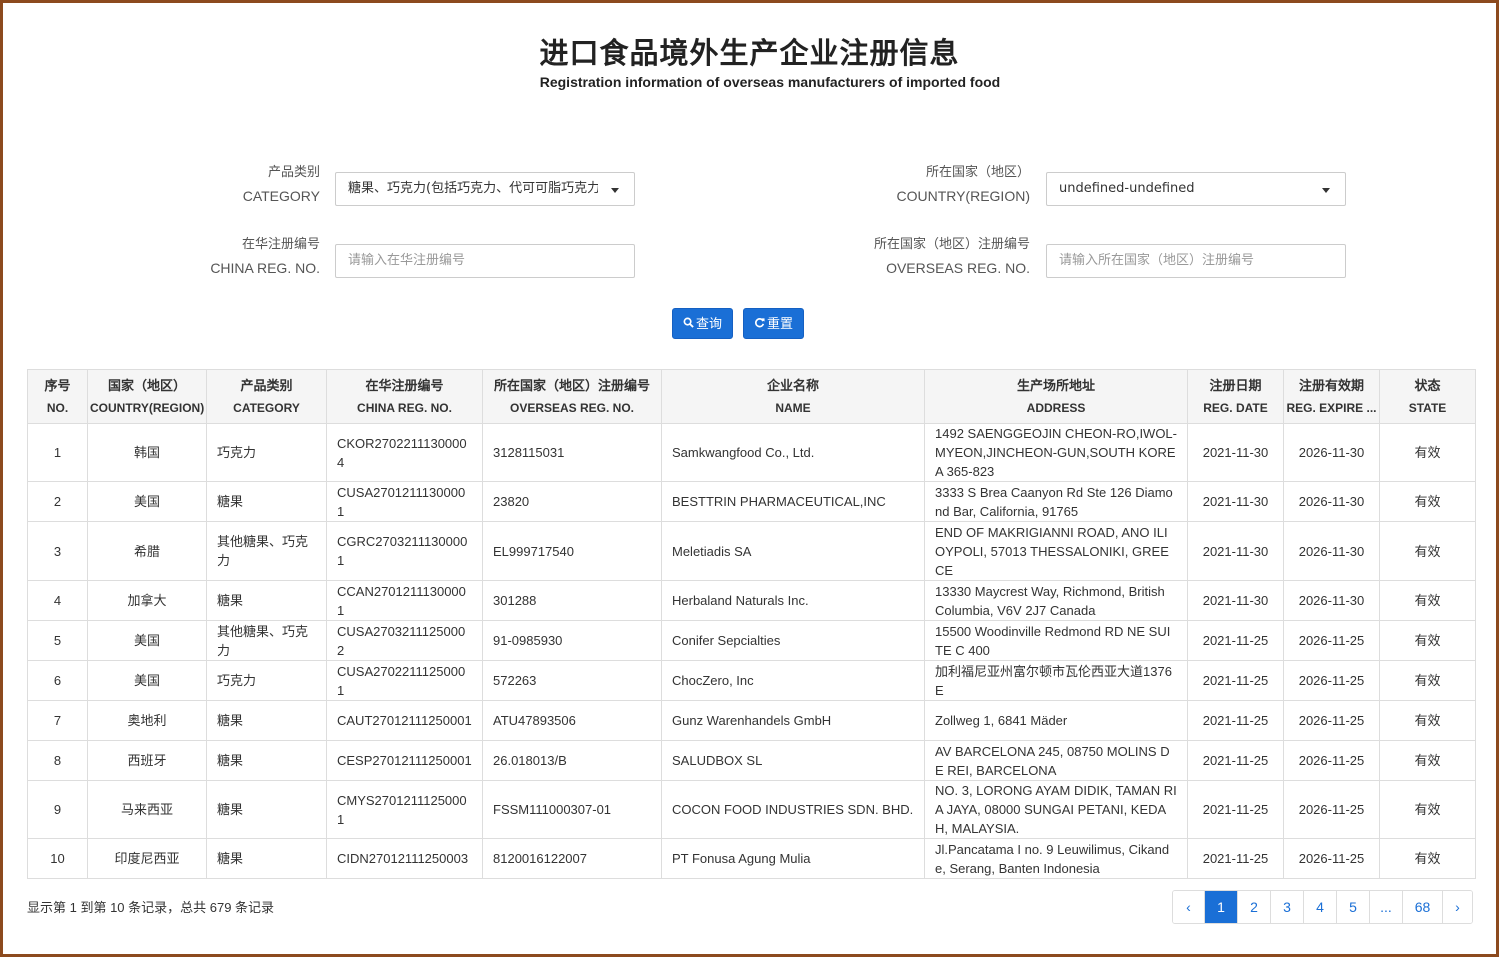 This screenshot has width=1499, height=957. Describe the element at coordinates (235, 256) in the screenshot. I see `china-reg-label: 在华注册编号 CHINA REG. NO.` at that location.